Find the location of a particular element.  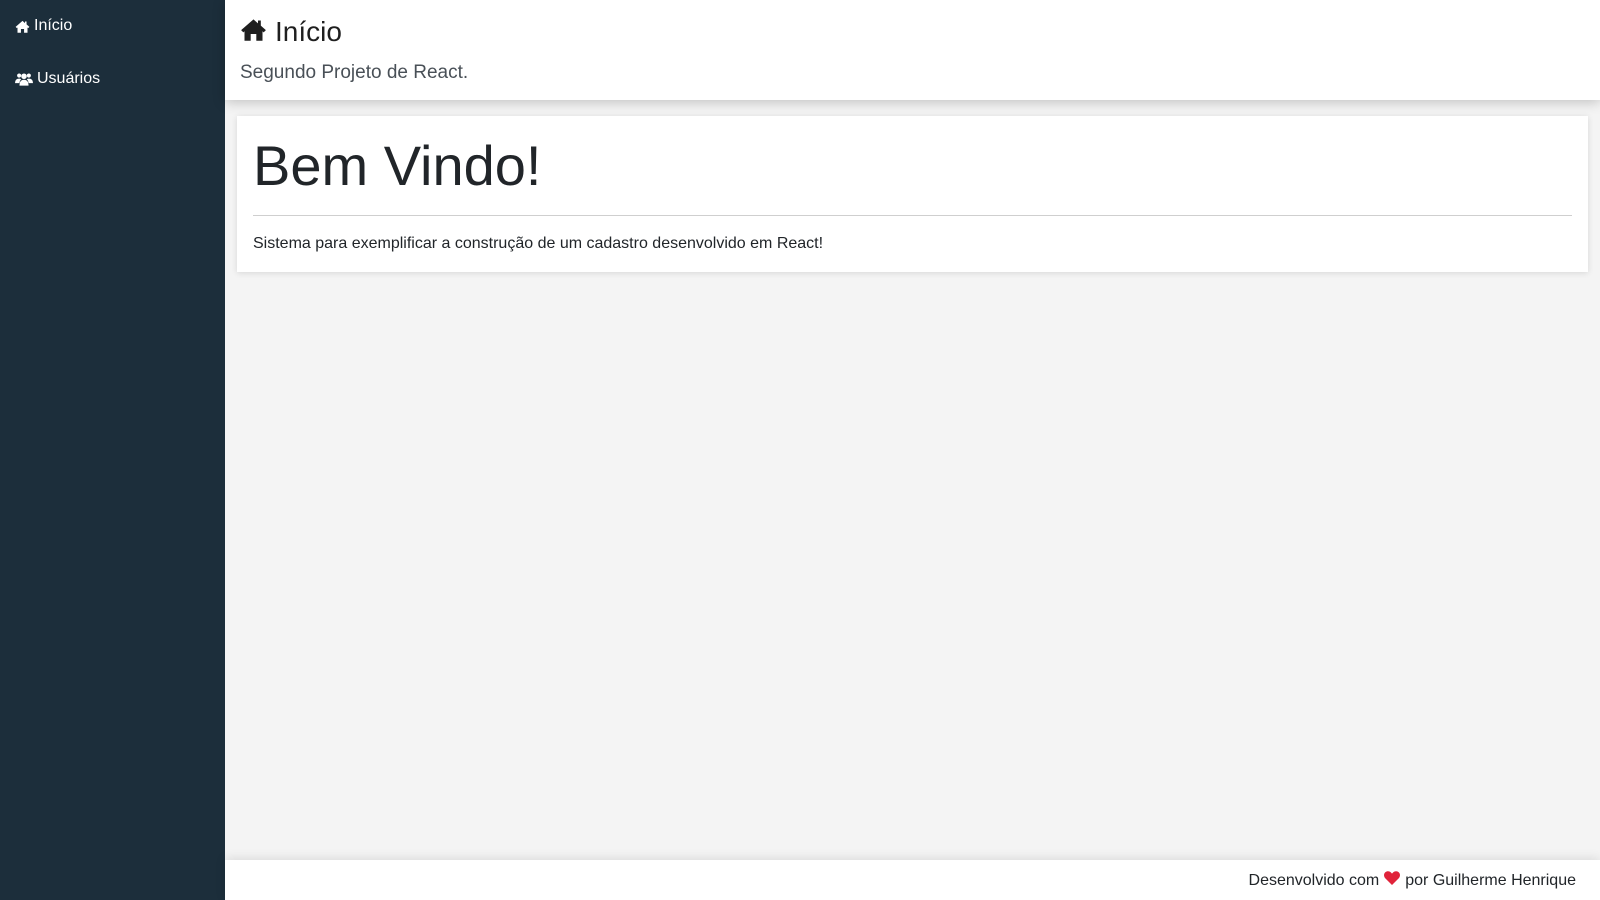

divider is located at coordinates (912, 215).